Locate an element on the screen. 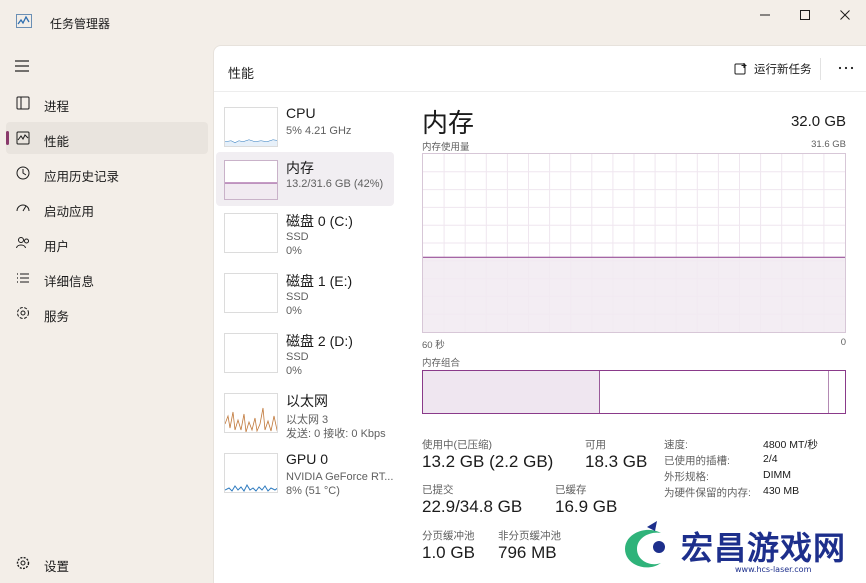 The image size is (866, 583). resource-item-disk-1: 磁盘 1 (E:) SSD 0% is located at coordinates (305, 292).